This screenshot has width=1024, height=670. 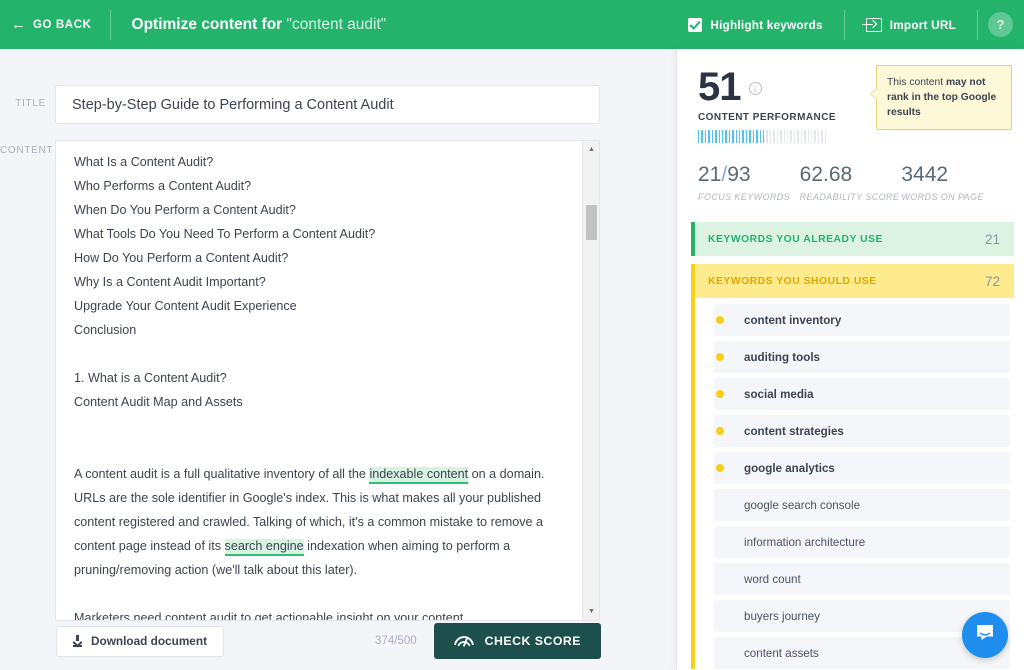 I want to click on intercom-chat-button, so click(x=985, y=635).